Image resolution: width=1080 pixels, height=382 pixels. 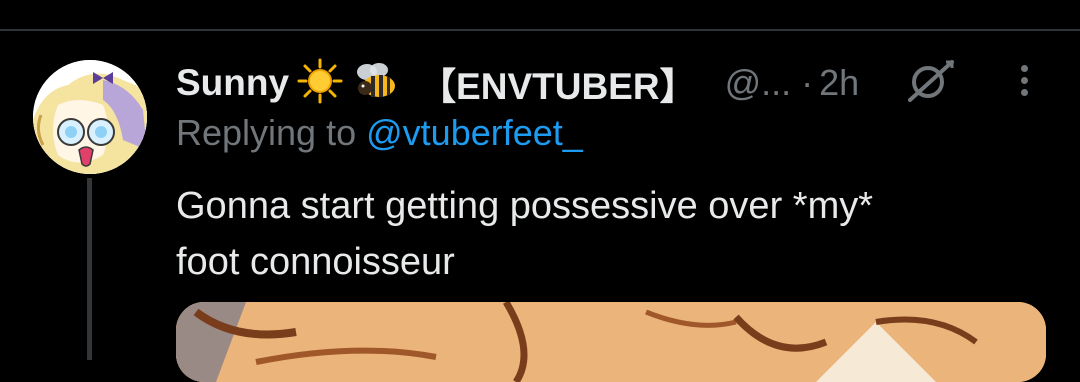 What do you see at coordinates (315, 262) in the screenshot?
I see `tweet-text-line: foot connoisseur` at bounding box center [315, 262].